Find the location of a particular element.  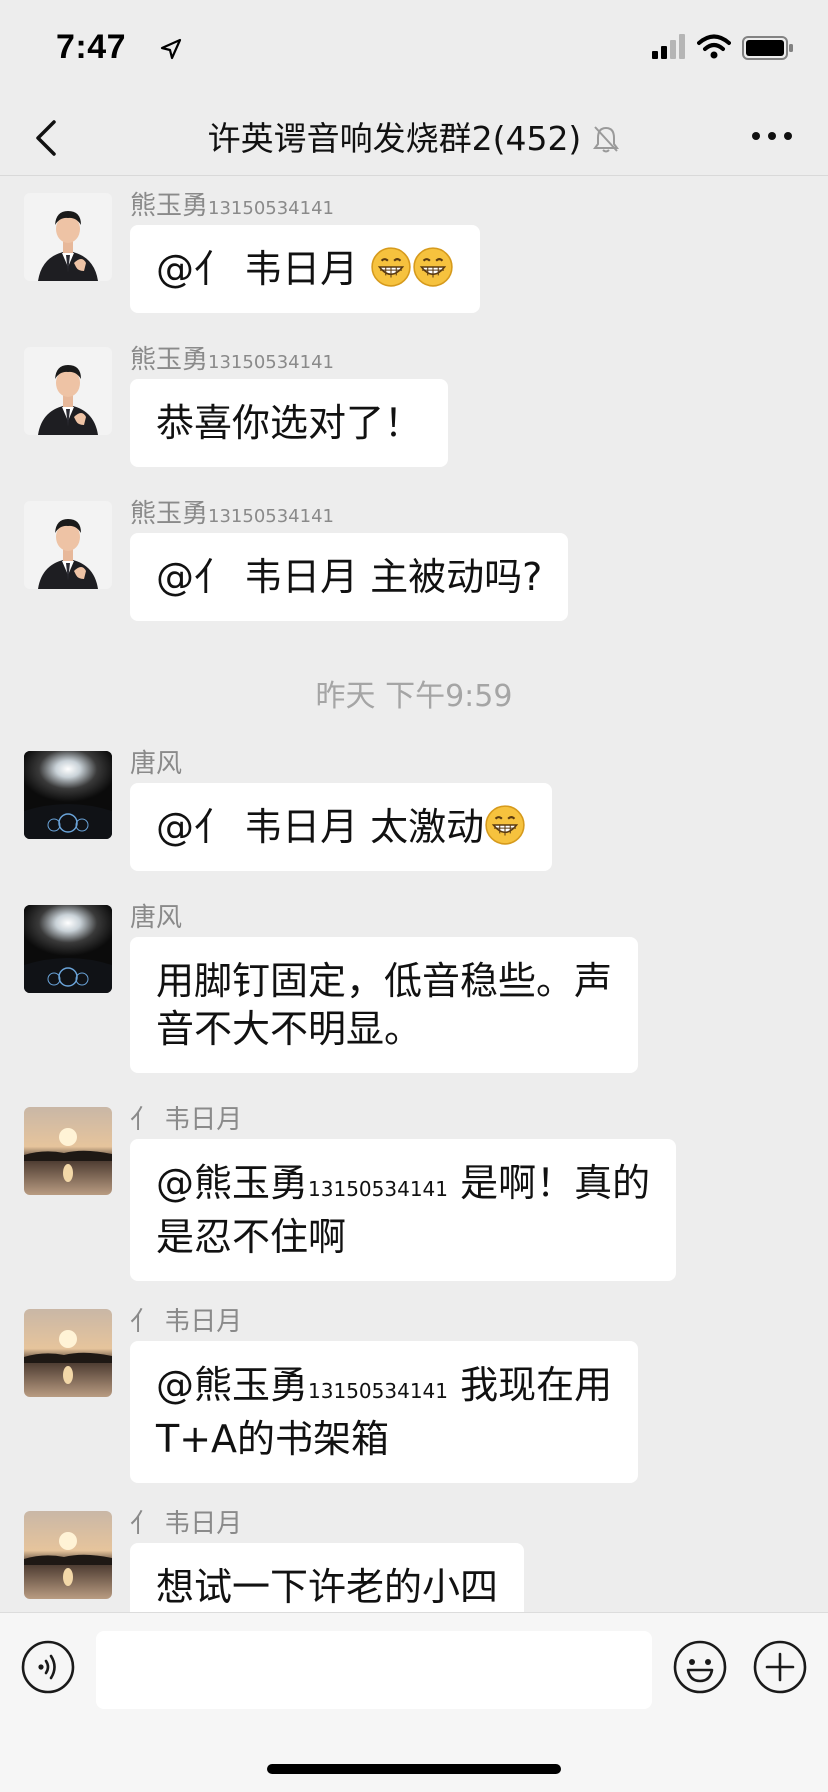

emoji-face-icon is located at coordinates (700, 1667).